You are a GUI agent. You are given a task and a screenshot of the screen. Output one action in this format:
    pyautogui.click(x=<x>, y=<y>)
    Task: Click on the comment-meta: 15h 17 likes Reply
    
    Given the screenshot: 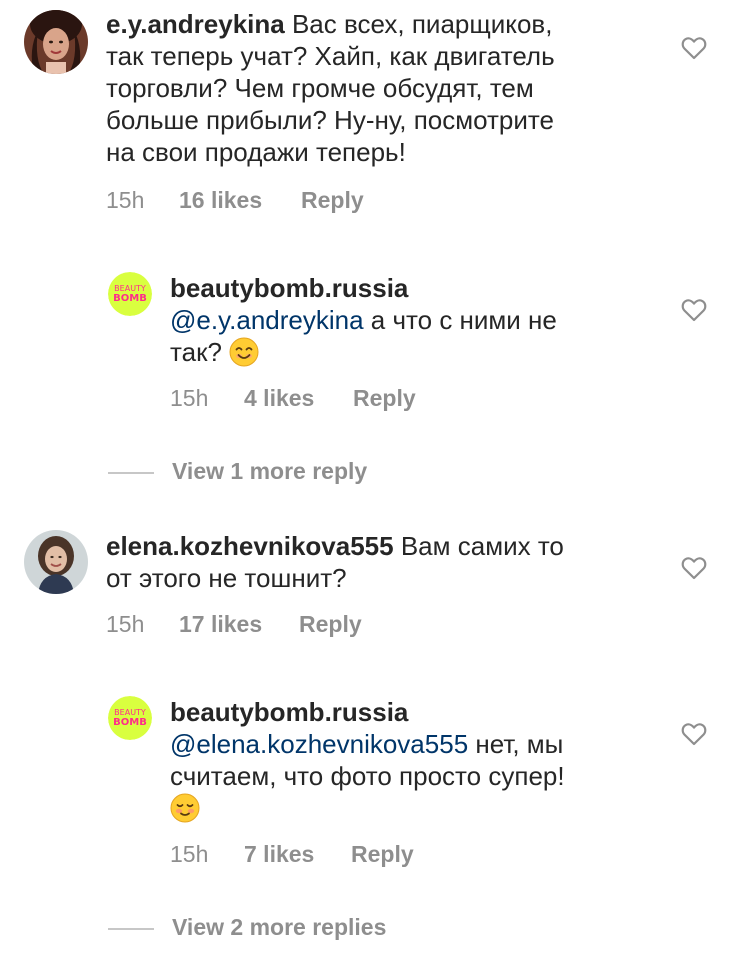 What is the action you would take?
    pyautogui.click(x=306, y=624)
    